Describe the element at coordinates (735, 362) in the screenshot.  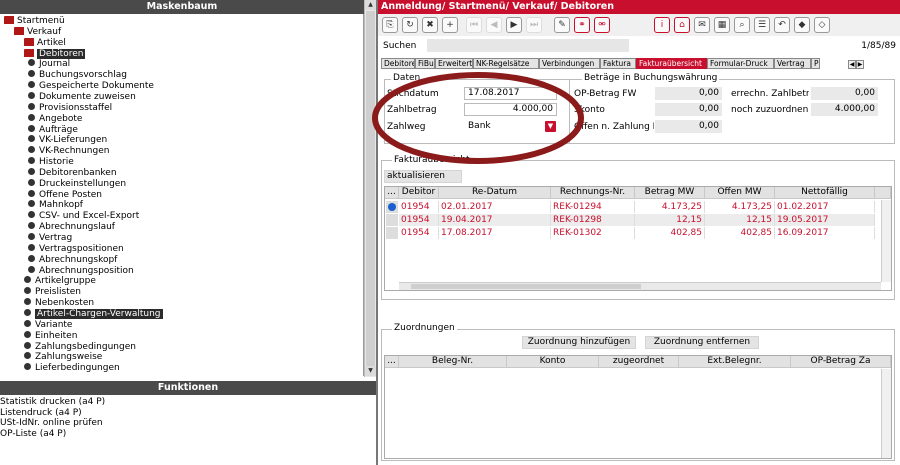
I see `column-header: Ext.Belegnr.` at that location.